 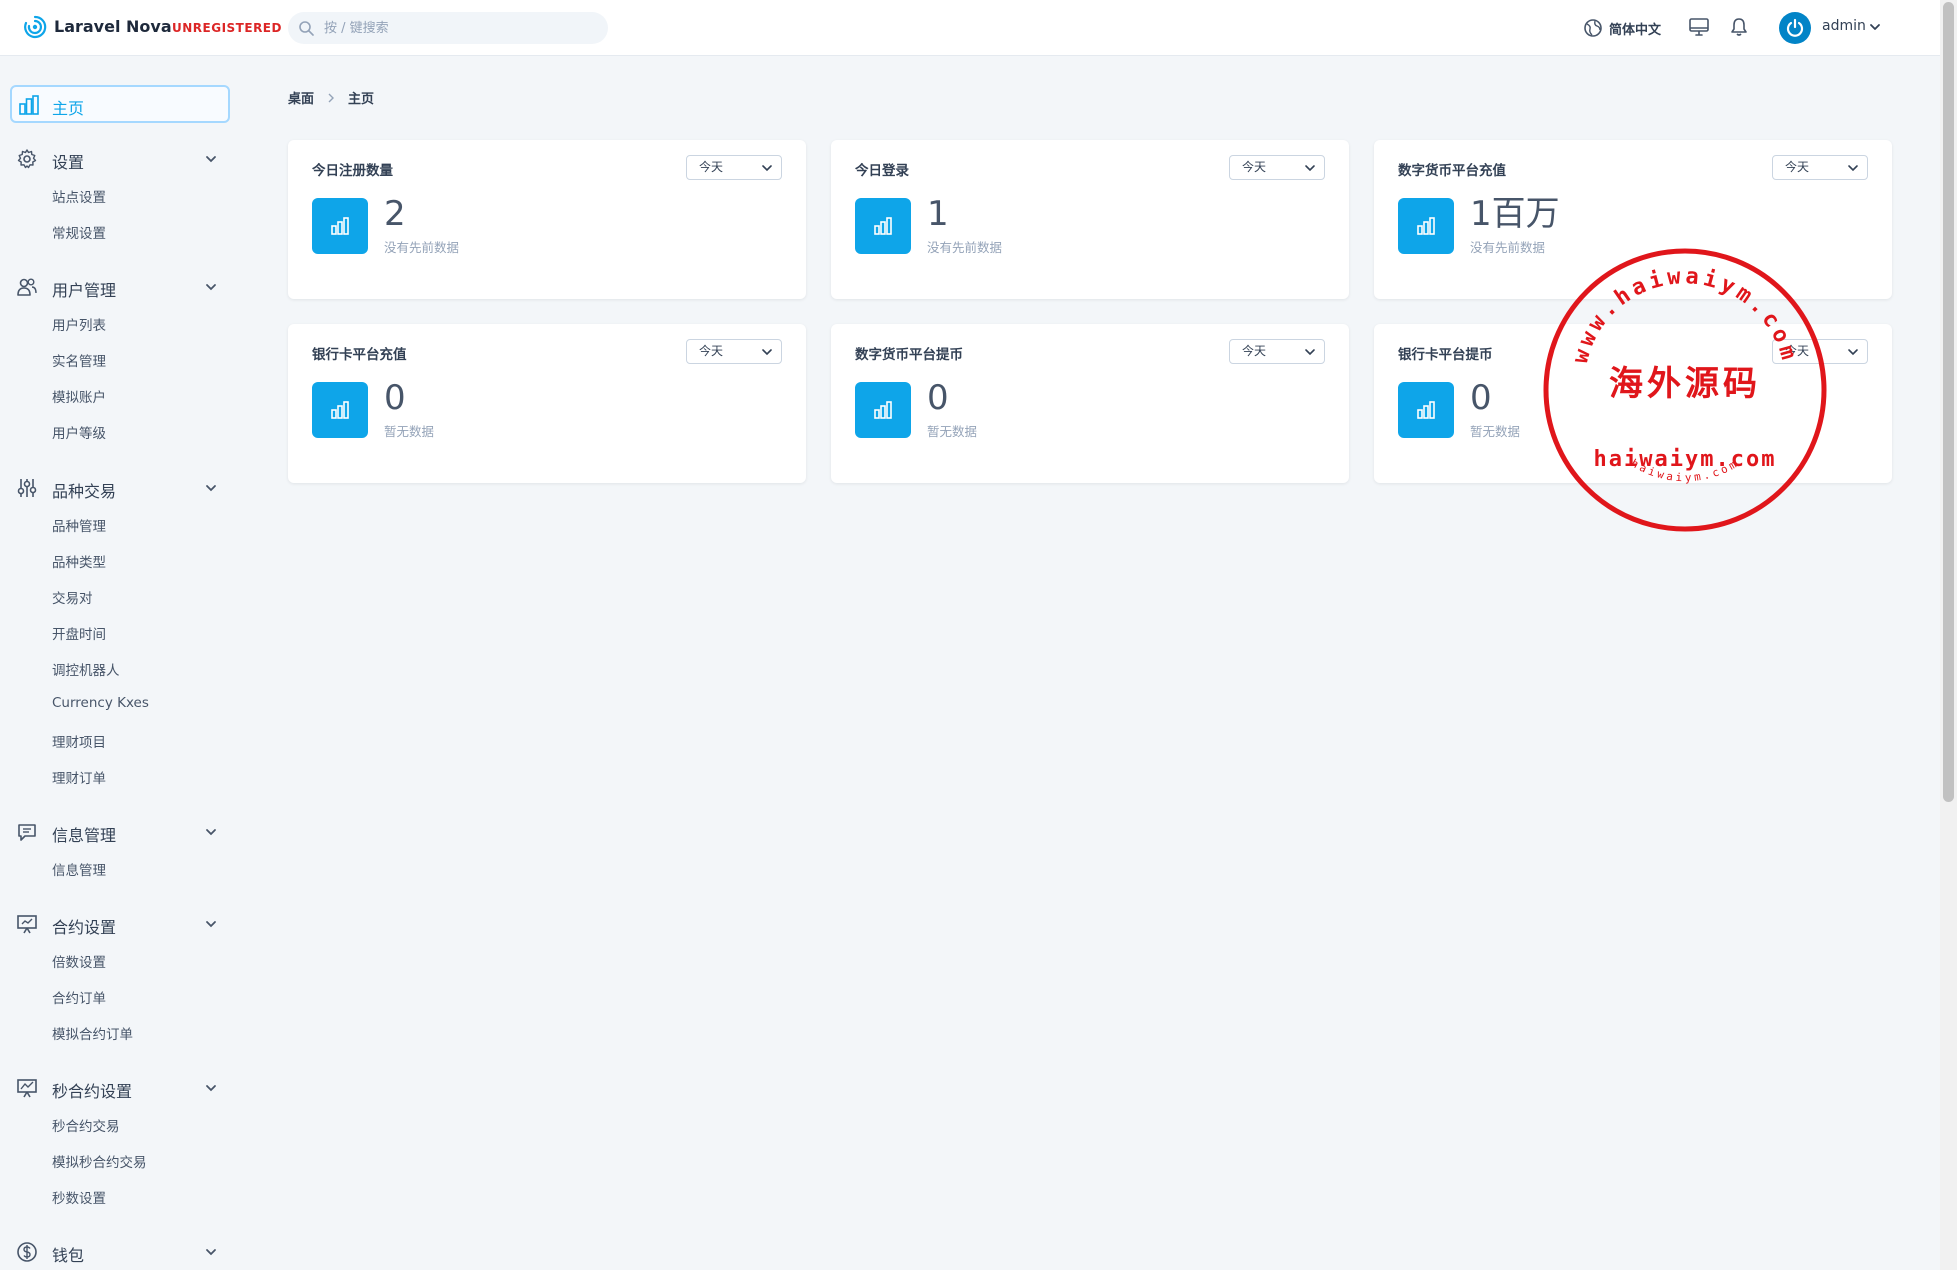 I want to click on sidebar-group-label: 合约设置, so click(x=84, y=927).